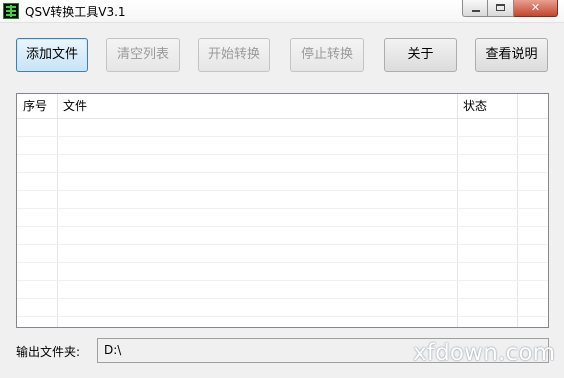  Describe the element at coordinates (37, 106) in the screenshot. I see `column-header-index: 序号` at that location.